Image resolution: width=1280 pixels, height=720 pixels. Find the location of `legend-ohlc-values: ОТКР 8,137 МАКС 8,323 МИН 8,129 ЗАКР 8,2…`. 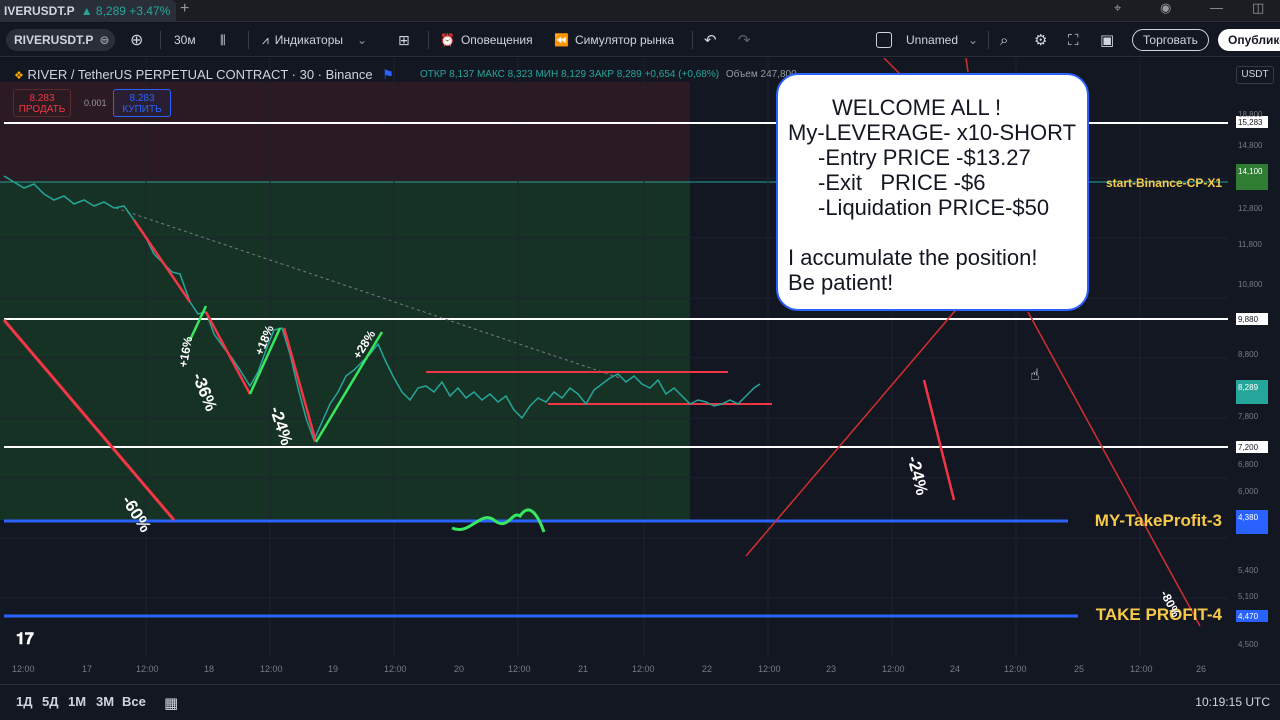

legend-ohlc-values: ОТКР 8,137 МАКС 8,323 МИН 8,129 ЗАКР 8,2… is located at coordinates (570, 74).